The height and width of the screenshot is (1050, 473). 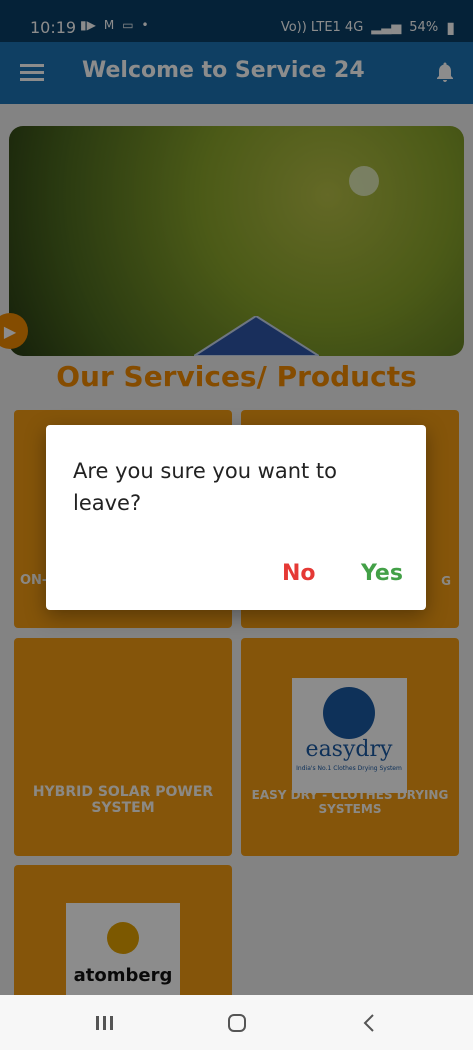 I want to click on dialog-message: Are you sure you want to leave?, so click(x=205, y=487).